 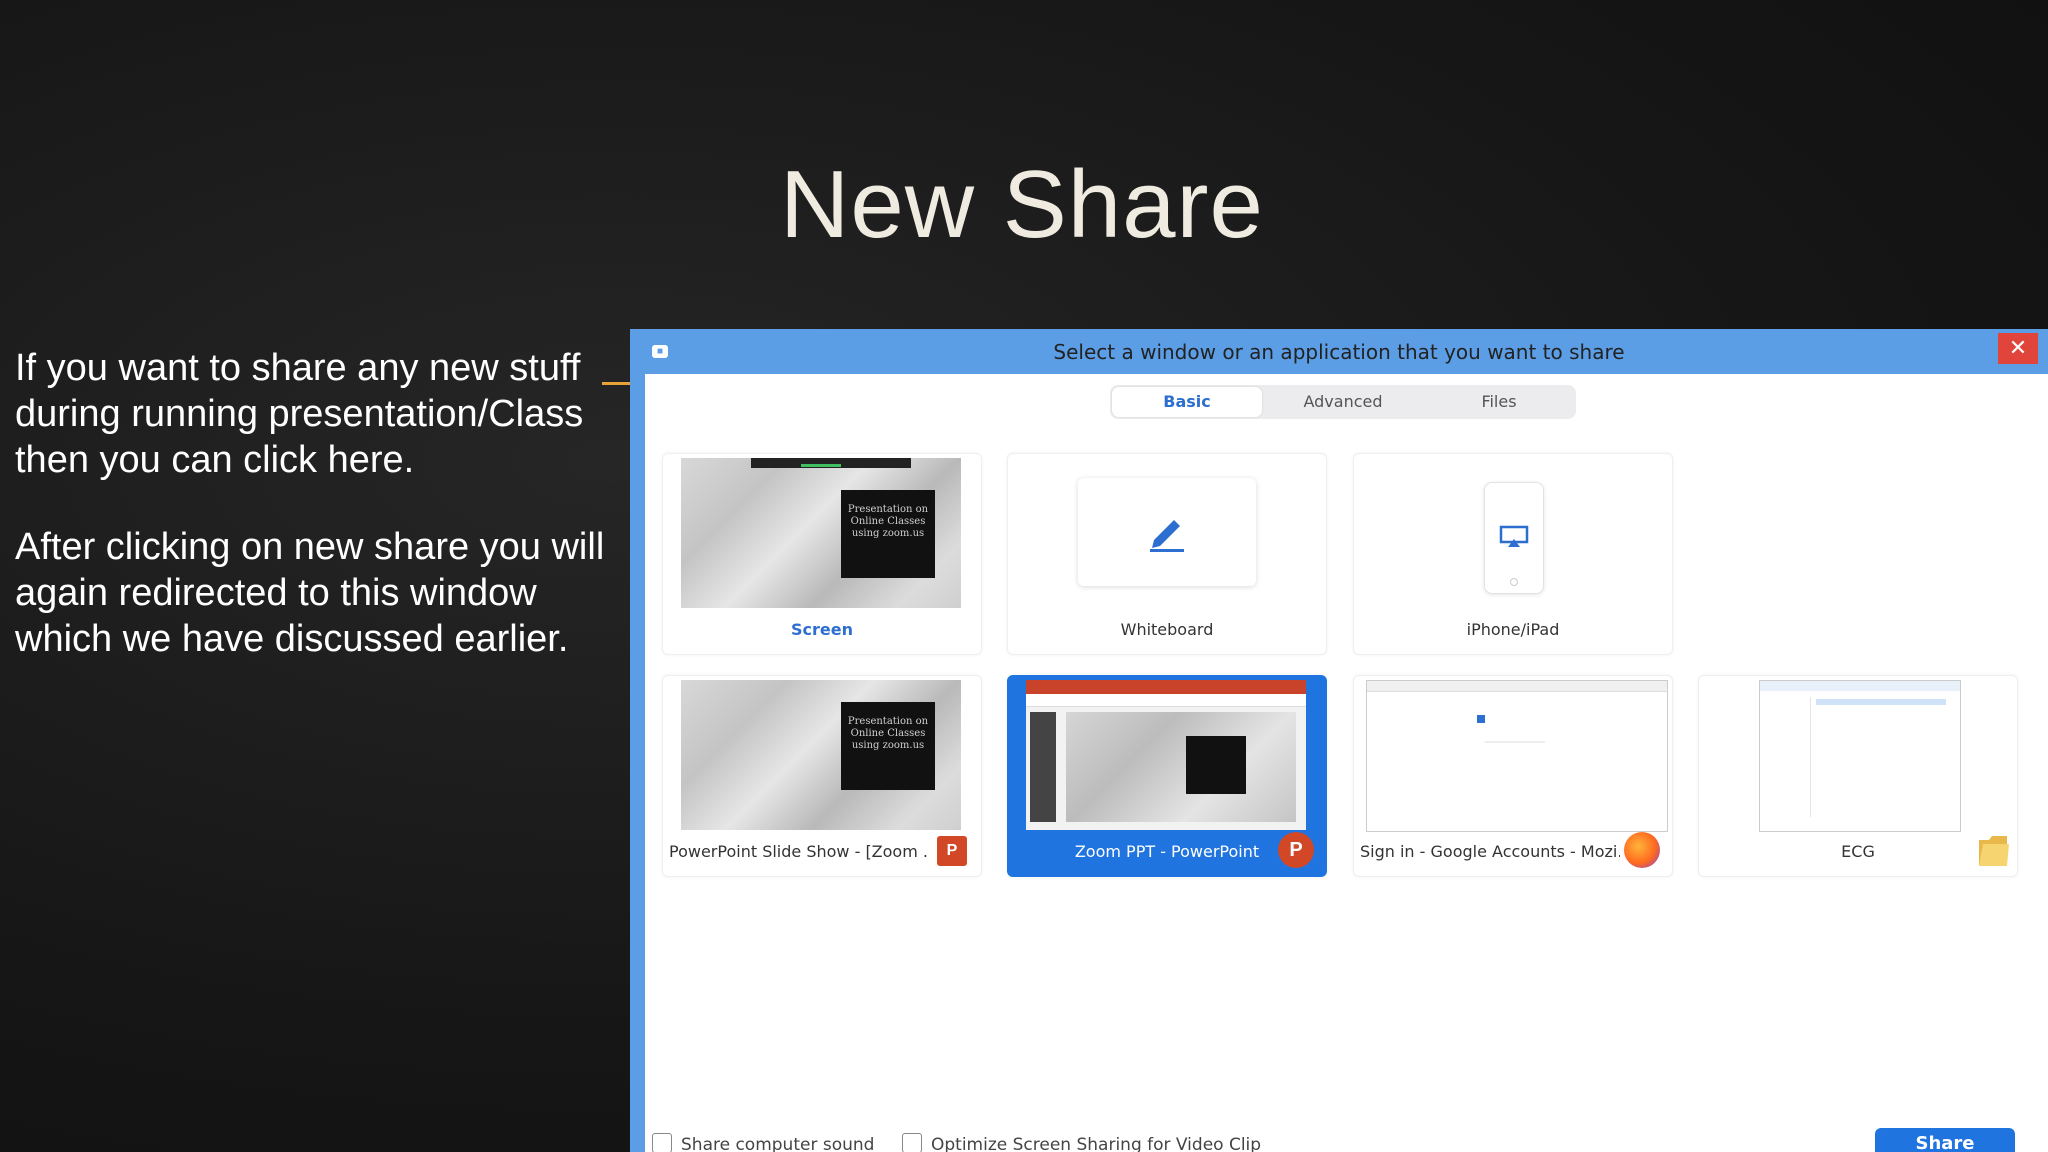 I want to click on optimize-checkbox, so click(x=912, y=1142).